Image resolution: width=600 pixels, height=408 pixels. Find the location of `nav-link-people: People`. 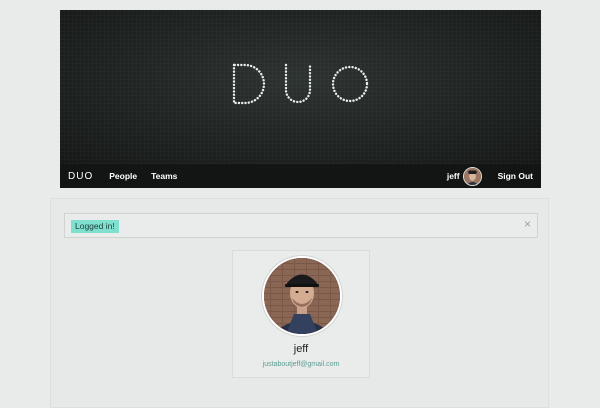

nav-link-people: People is located at coordinates (123, 176).